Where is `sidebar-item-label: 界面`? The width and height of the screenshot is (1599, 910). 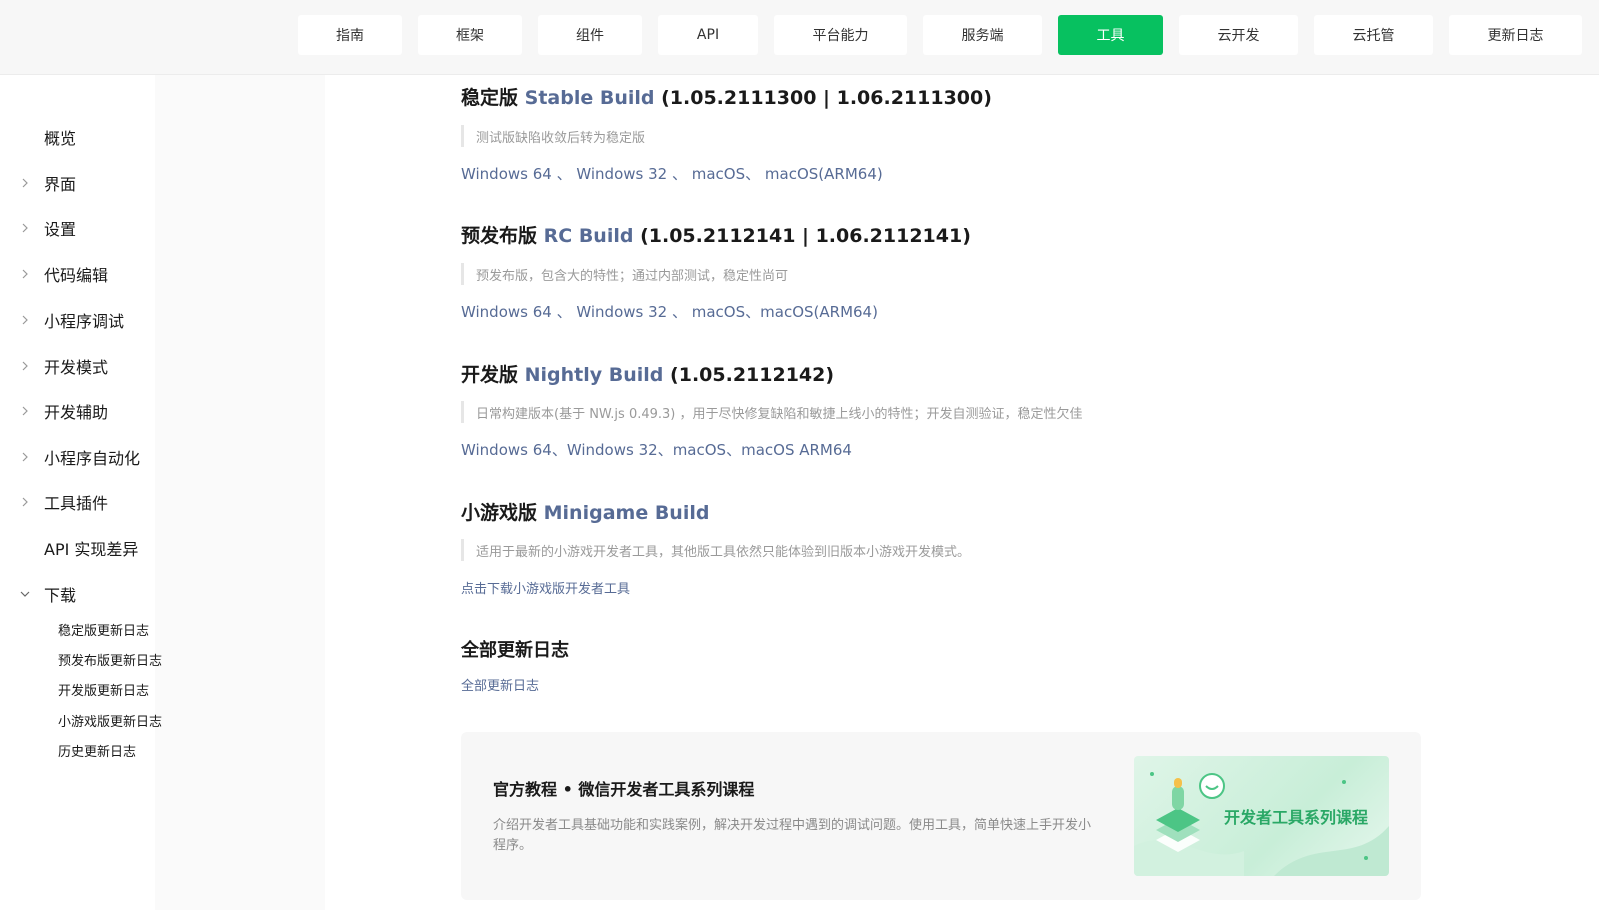
sidebar-item-label: 界面 is located at coordinates (60, 184).